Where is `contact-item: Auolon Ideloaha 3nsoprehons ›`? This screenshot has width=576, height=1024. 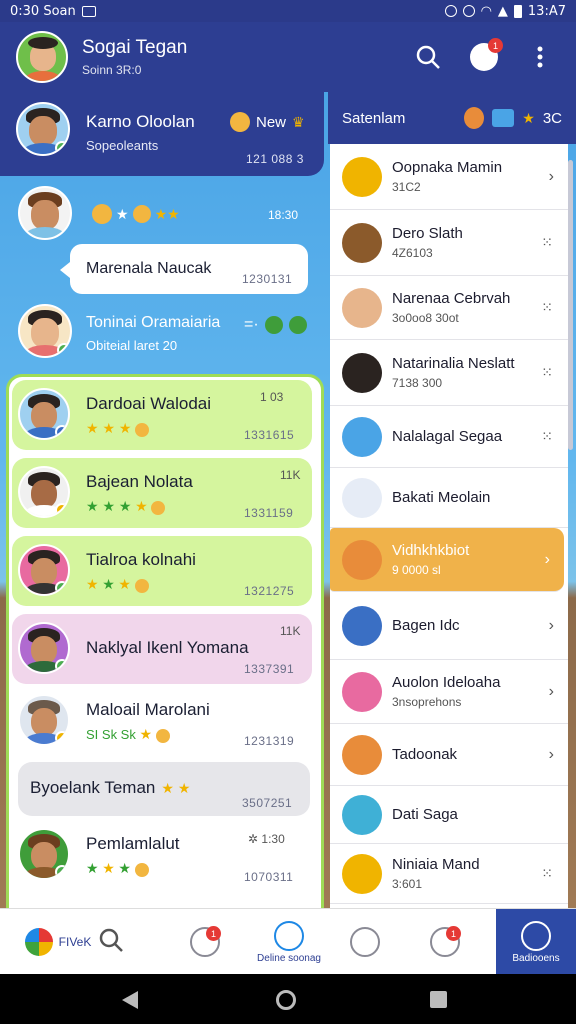 contact-item: Auolon Ideloaha 3nsoprehons › is located at coordinates (449, 692).